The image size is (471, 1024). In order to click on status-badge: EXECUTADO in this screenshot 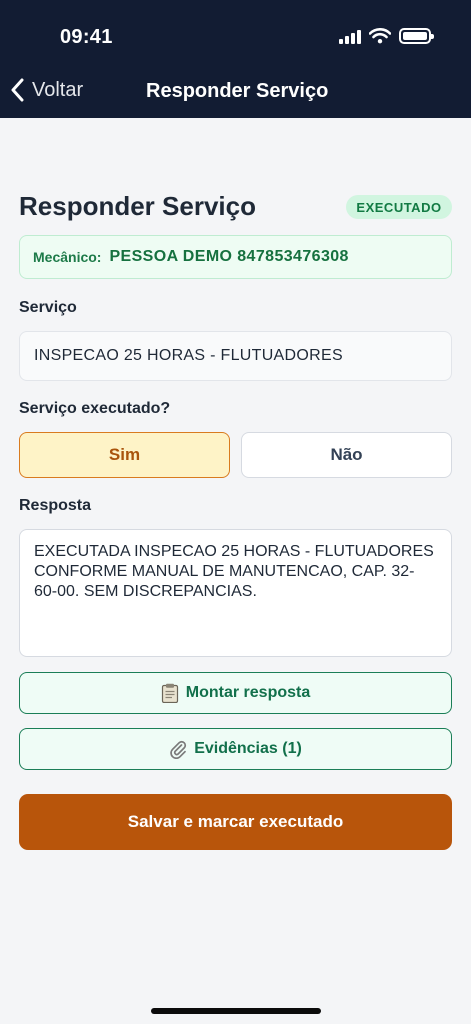, I will do `click(399, 207)`.